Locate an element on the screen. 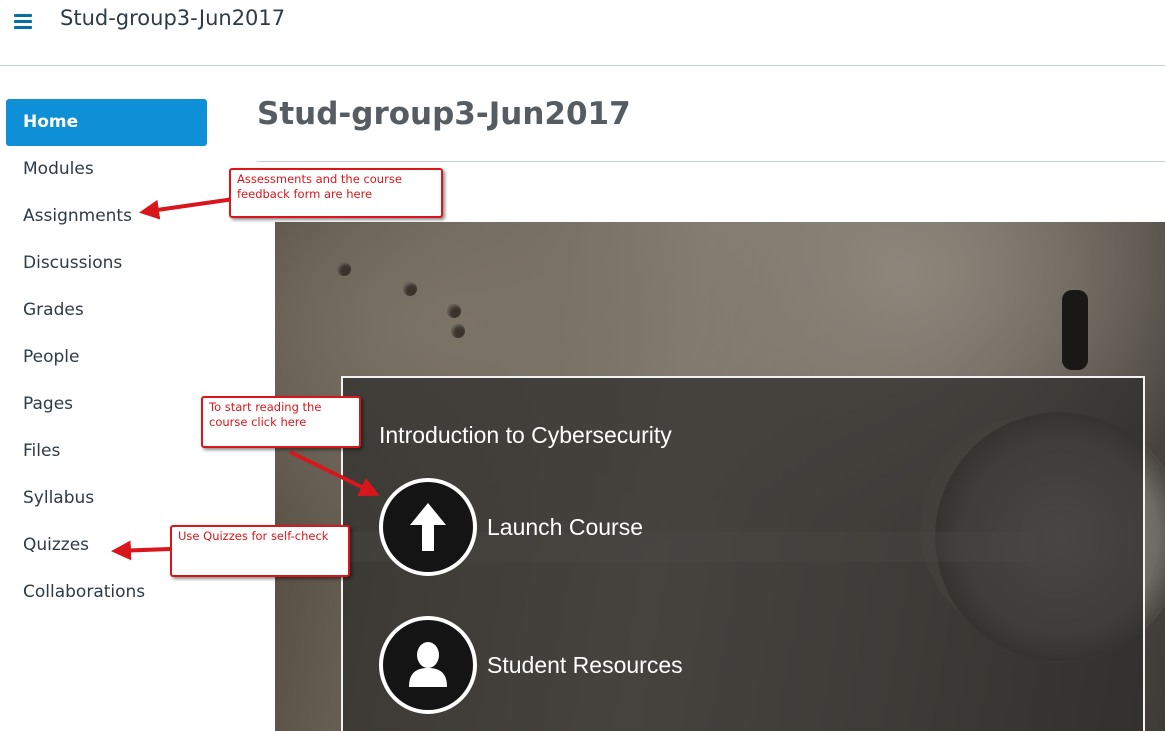 This screenshot has width=1165, height=731. nav-item-grades: Grades is located at coordinates (106, 310).